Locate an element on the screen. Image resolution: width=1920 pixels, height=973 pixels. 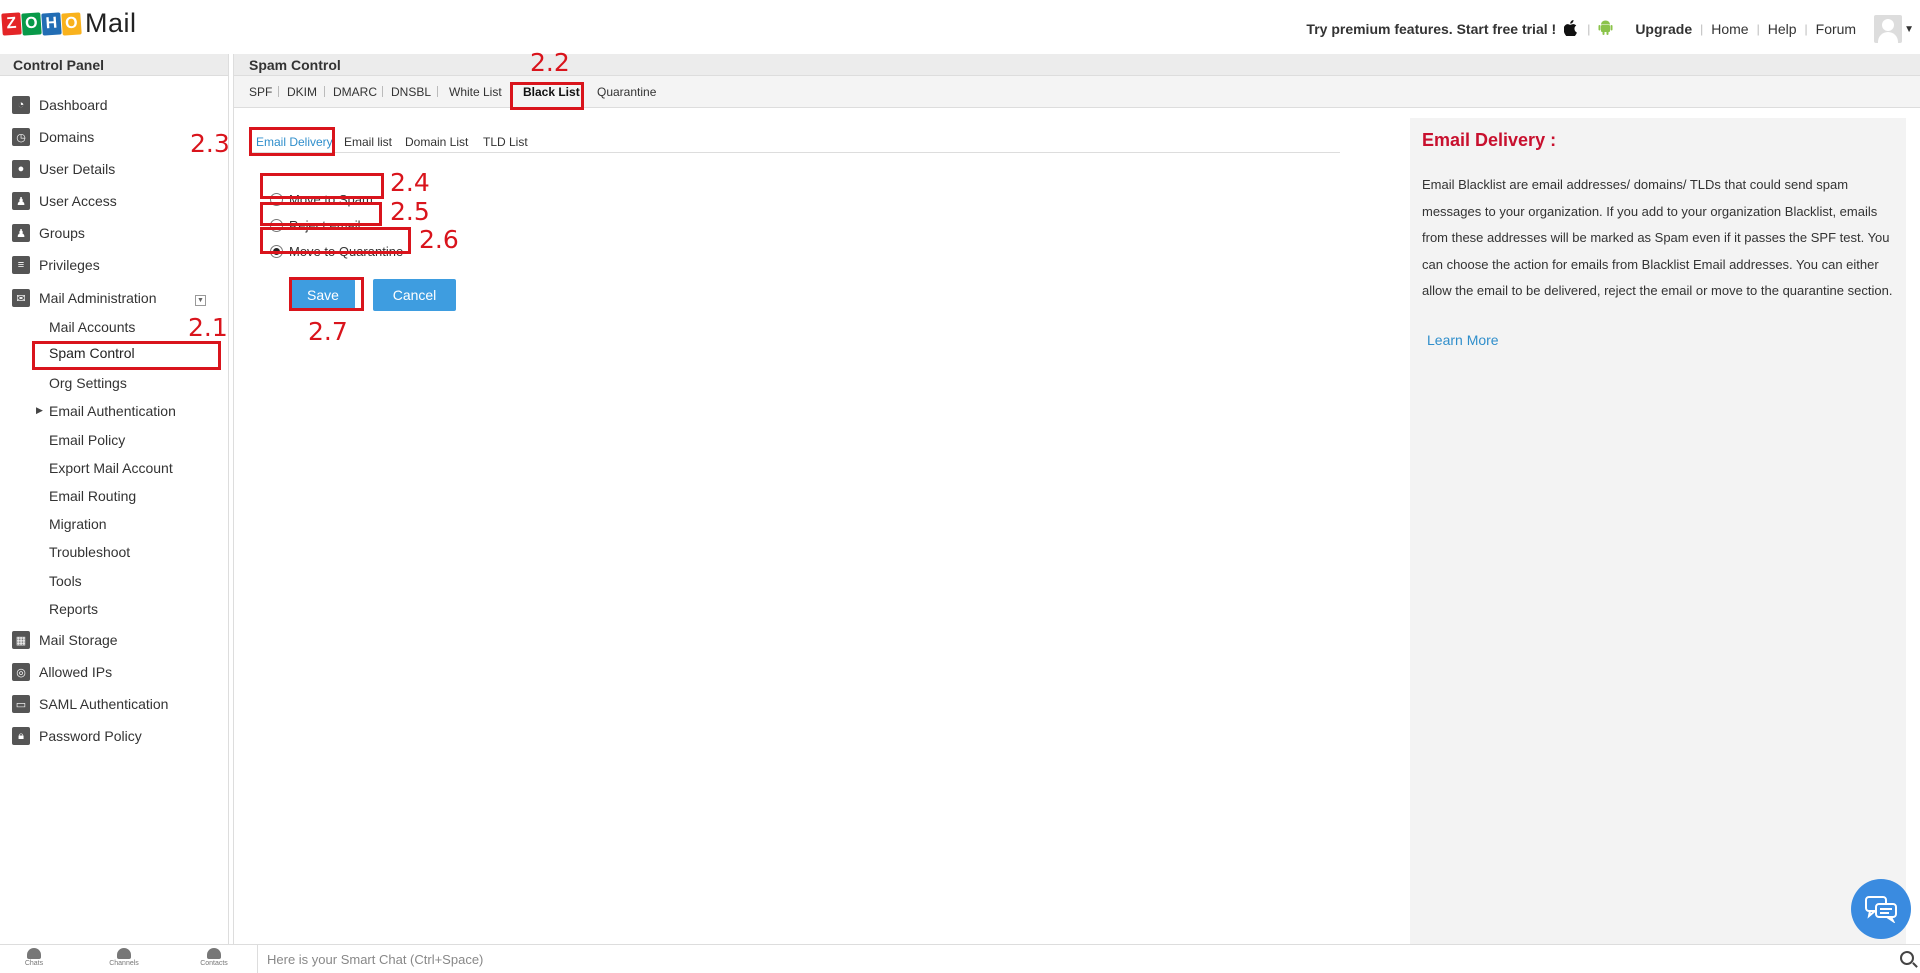
android-icon is located at coordinates (1605, 29).